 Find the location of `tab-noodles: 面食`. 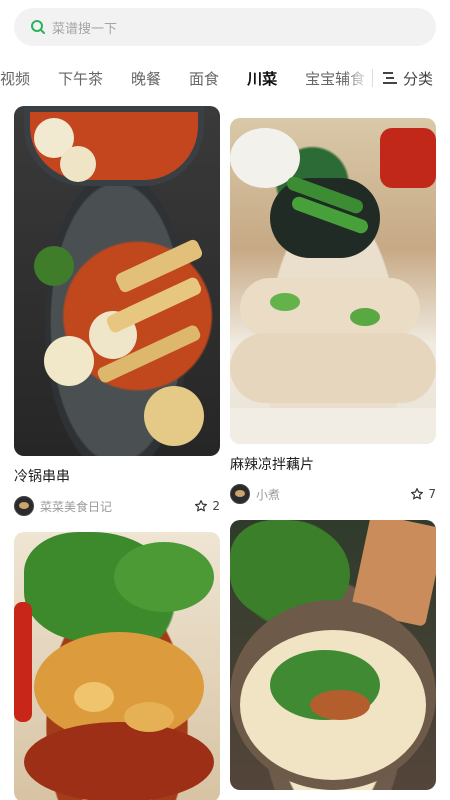

tab-noodles: 面食 is located at coordinates (204, 78).